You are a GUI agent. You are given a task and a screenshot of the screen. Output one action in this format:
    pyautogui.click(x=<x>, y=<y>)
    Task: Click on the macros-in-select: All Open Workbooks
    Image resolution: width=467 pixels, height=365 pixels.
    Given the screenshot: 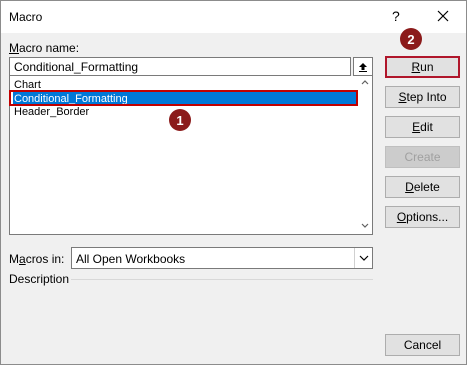 What is the action you would take?
    pyautogui.click(x=222, y=258)
    